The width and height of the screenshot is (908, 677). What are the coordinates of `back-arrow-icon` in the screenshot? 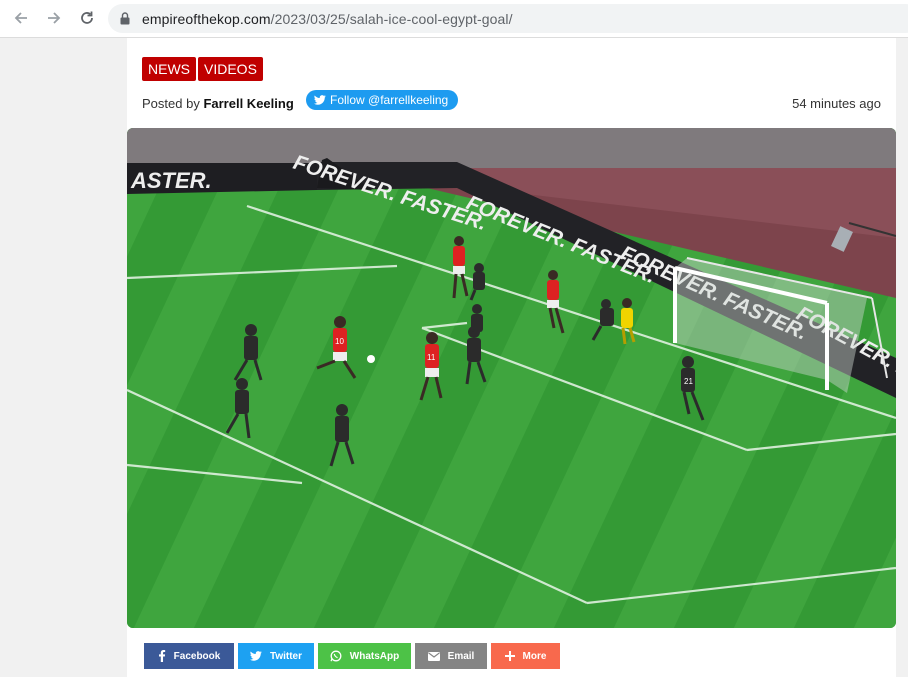 It's located at (20, 18).